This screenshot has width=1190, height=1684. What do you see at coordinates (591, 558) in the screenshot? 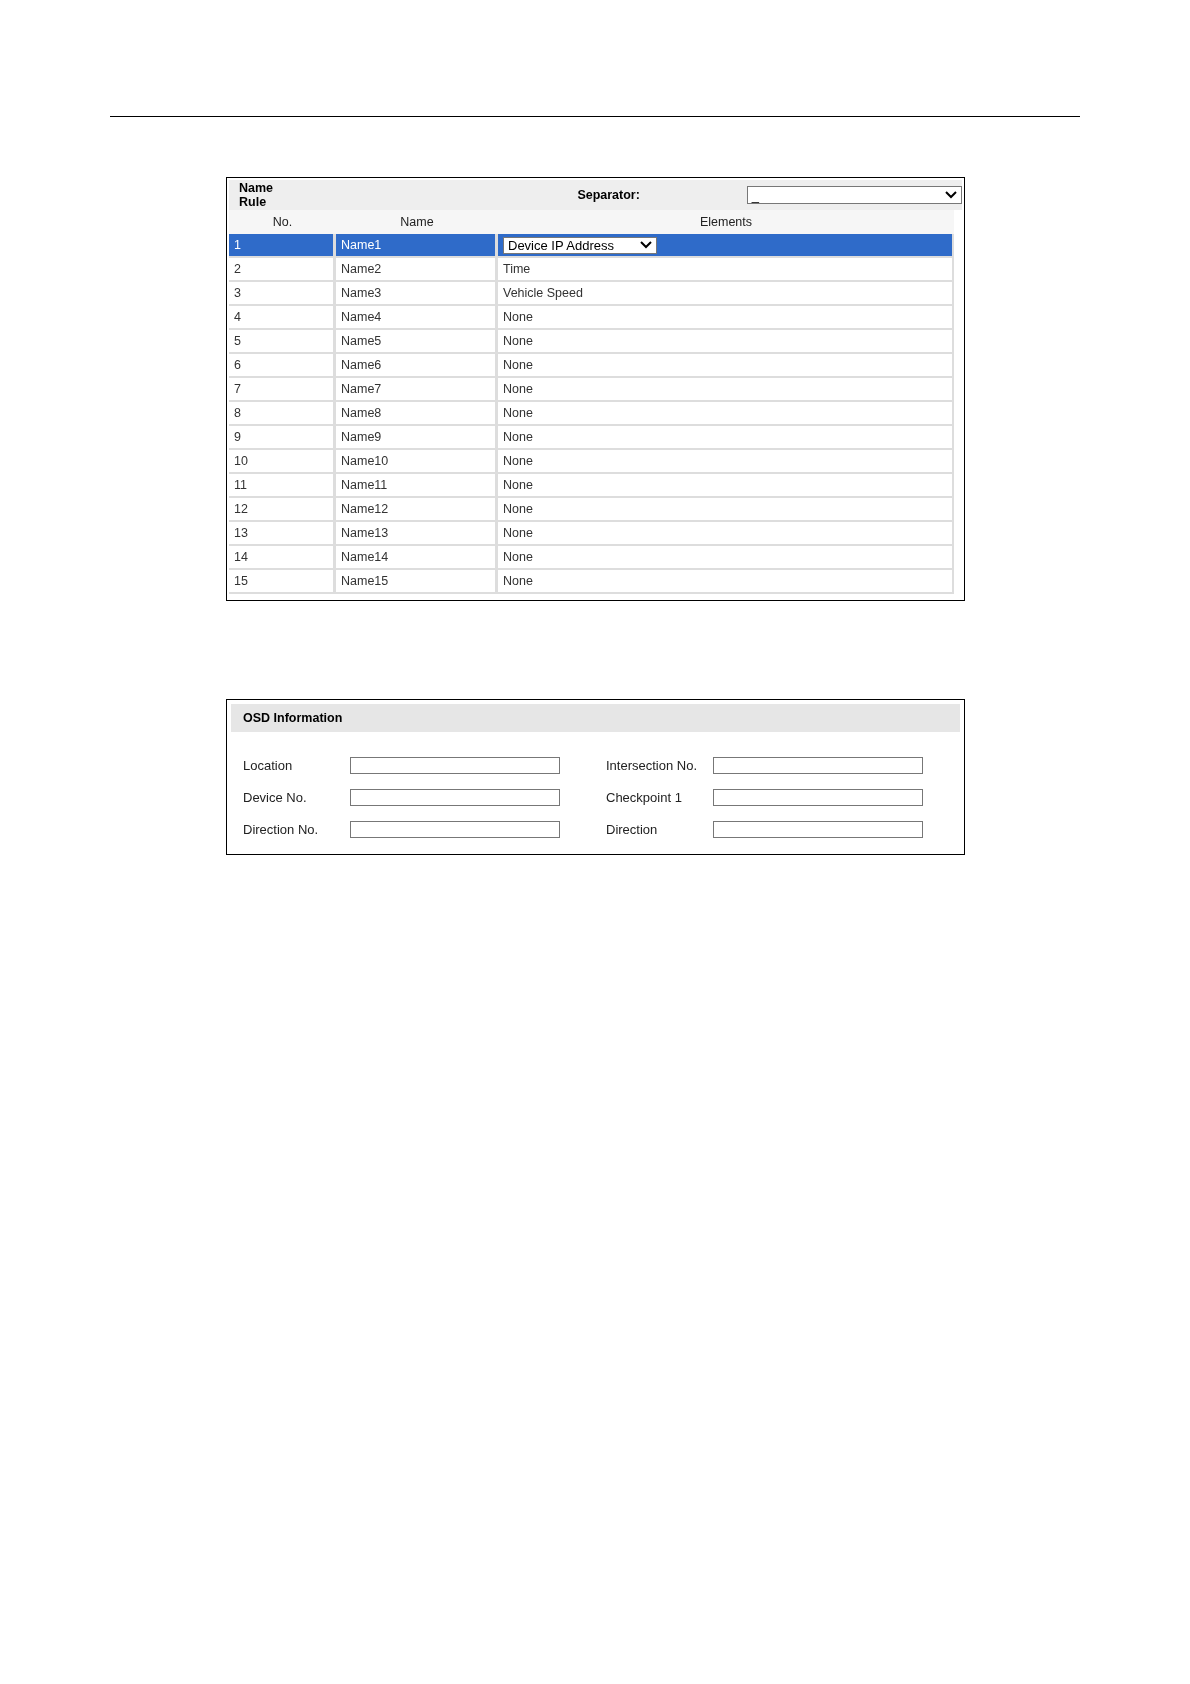
I see `table-row: 14 Name14 None` at bounding box center [591, 558].